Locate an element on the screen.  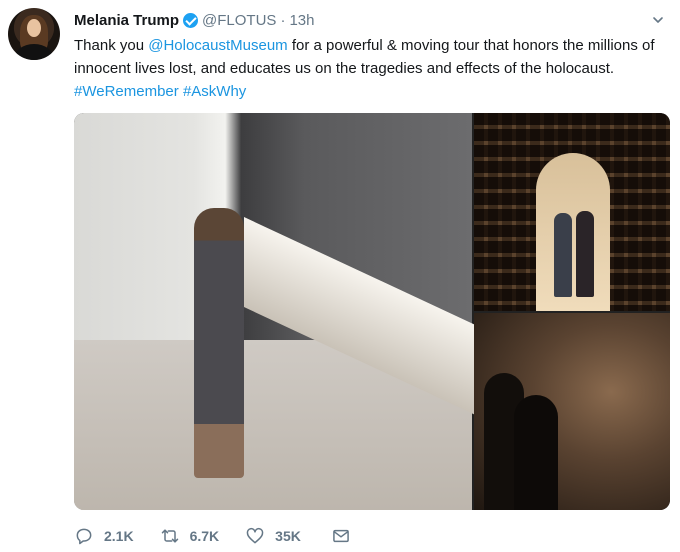
photo-top-right-archway is located at coordinates (573, 232).